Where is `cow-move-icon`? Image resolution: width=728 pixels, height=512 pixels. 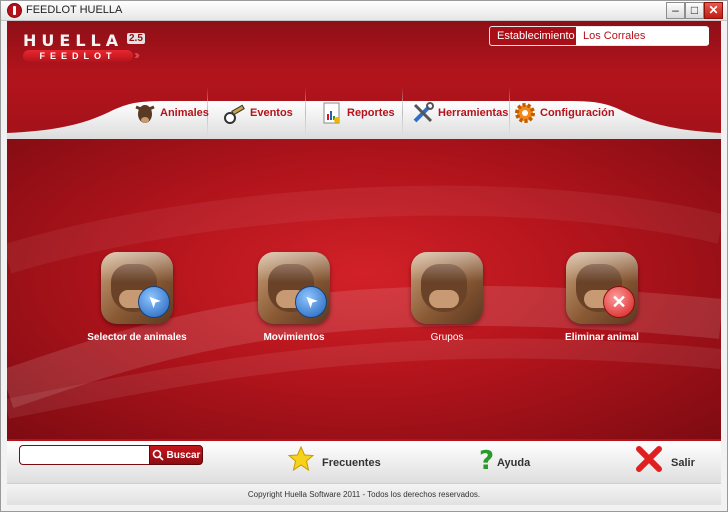
cow-move-icon is located at coordinates (294, 288).